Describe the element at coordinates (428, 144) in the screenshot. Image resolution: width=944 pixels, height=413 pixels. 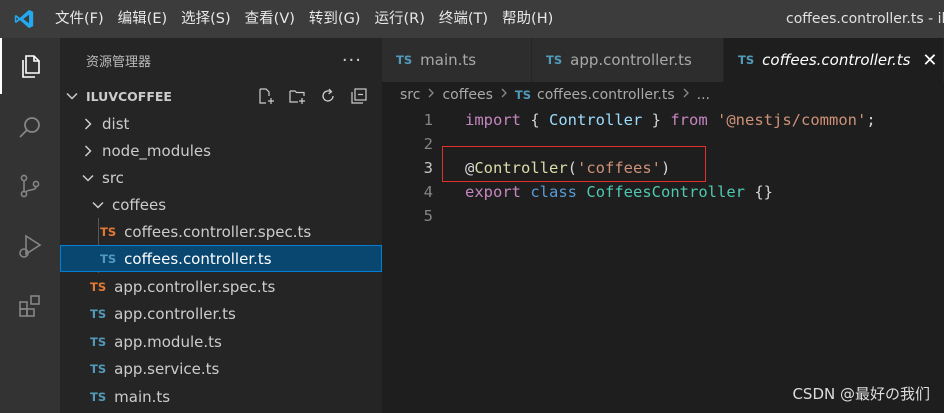
I see `line-number: 2` at that location.